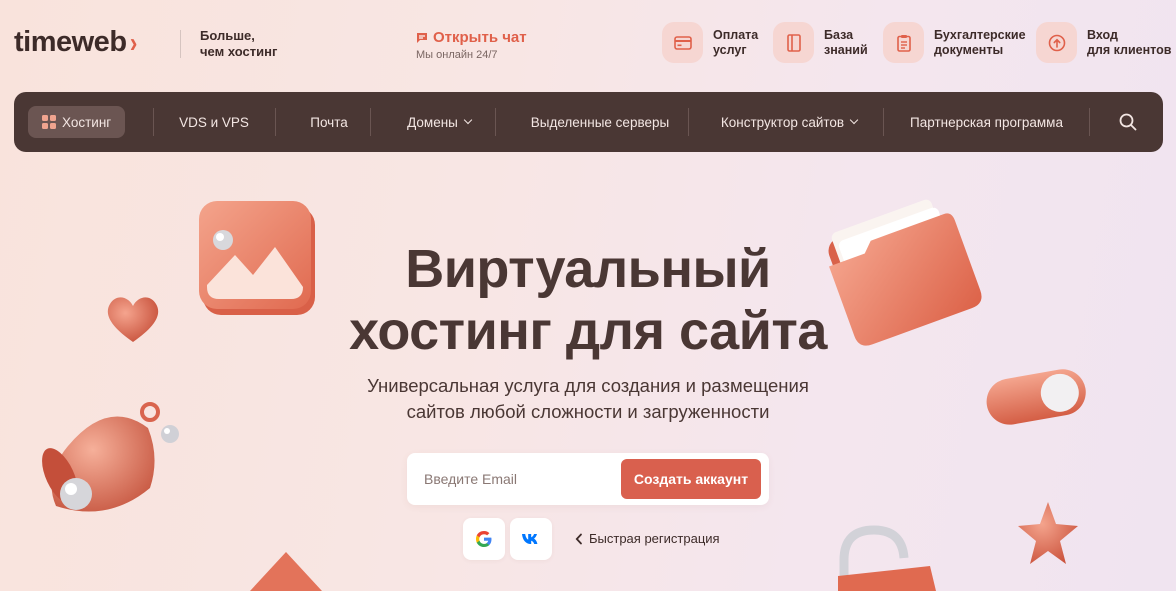 This screenshot has width=1176, height=591. What do you see at coordinates (710, 42) in the screenshot?
I see `payment-link: Оплата услуг` at bounding box center [710, 42].